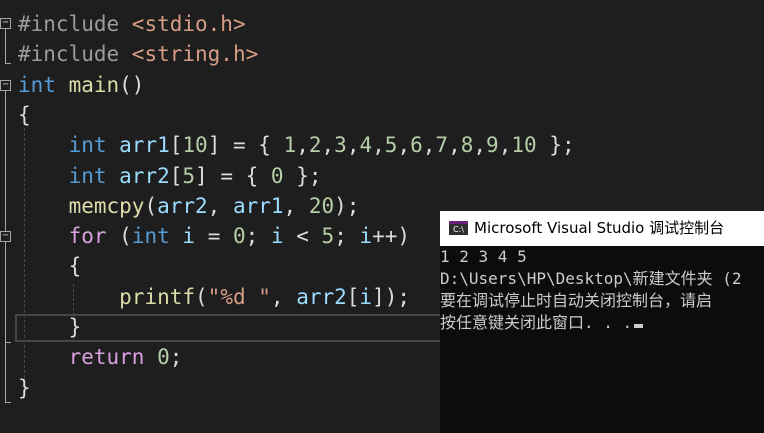 This screenshot has height=433, width=764. I want to click on console-output-line: 1 2 3 4 5, so click(483, 256).